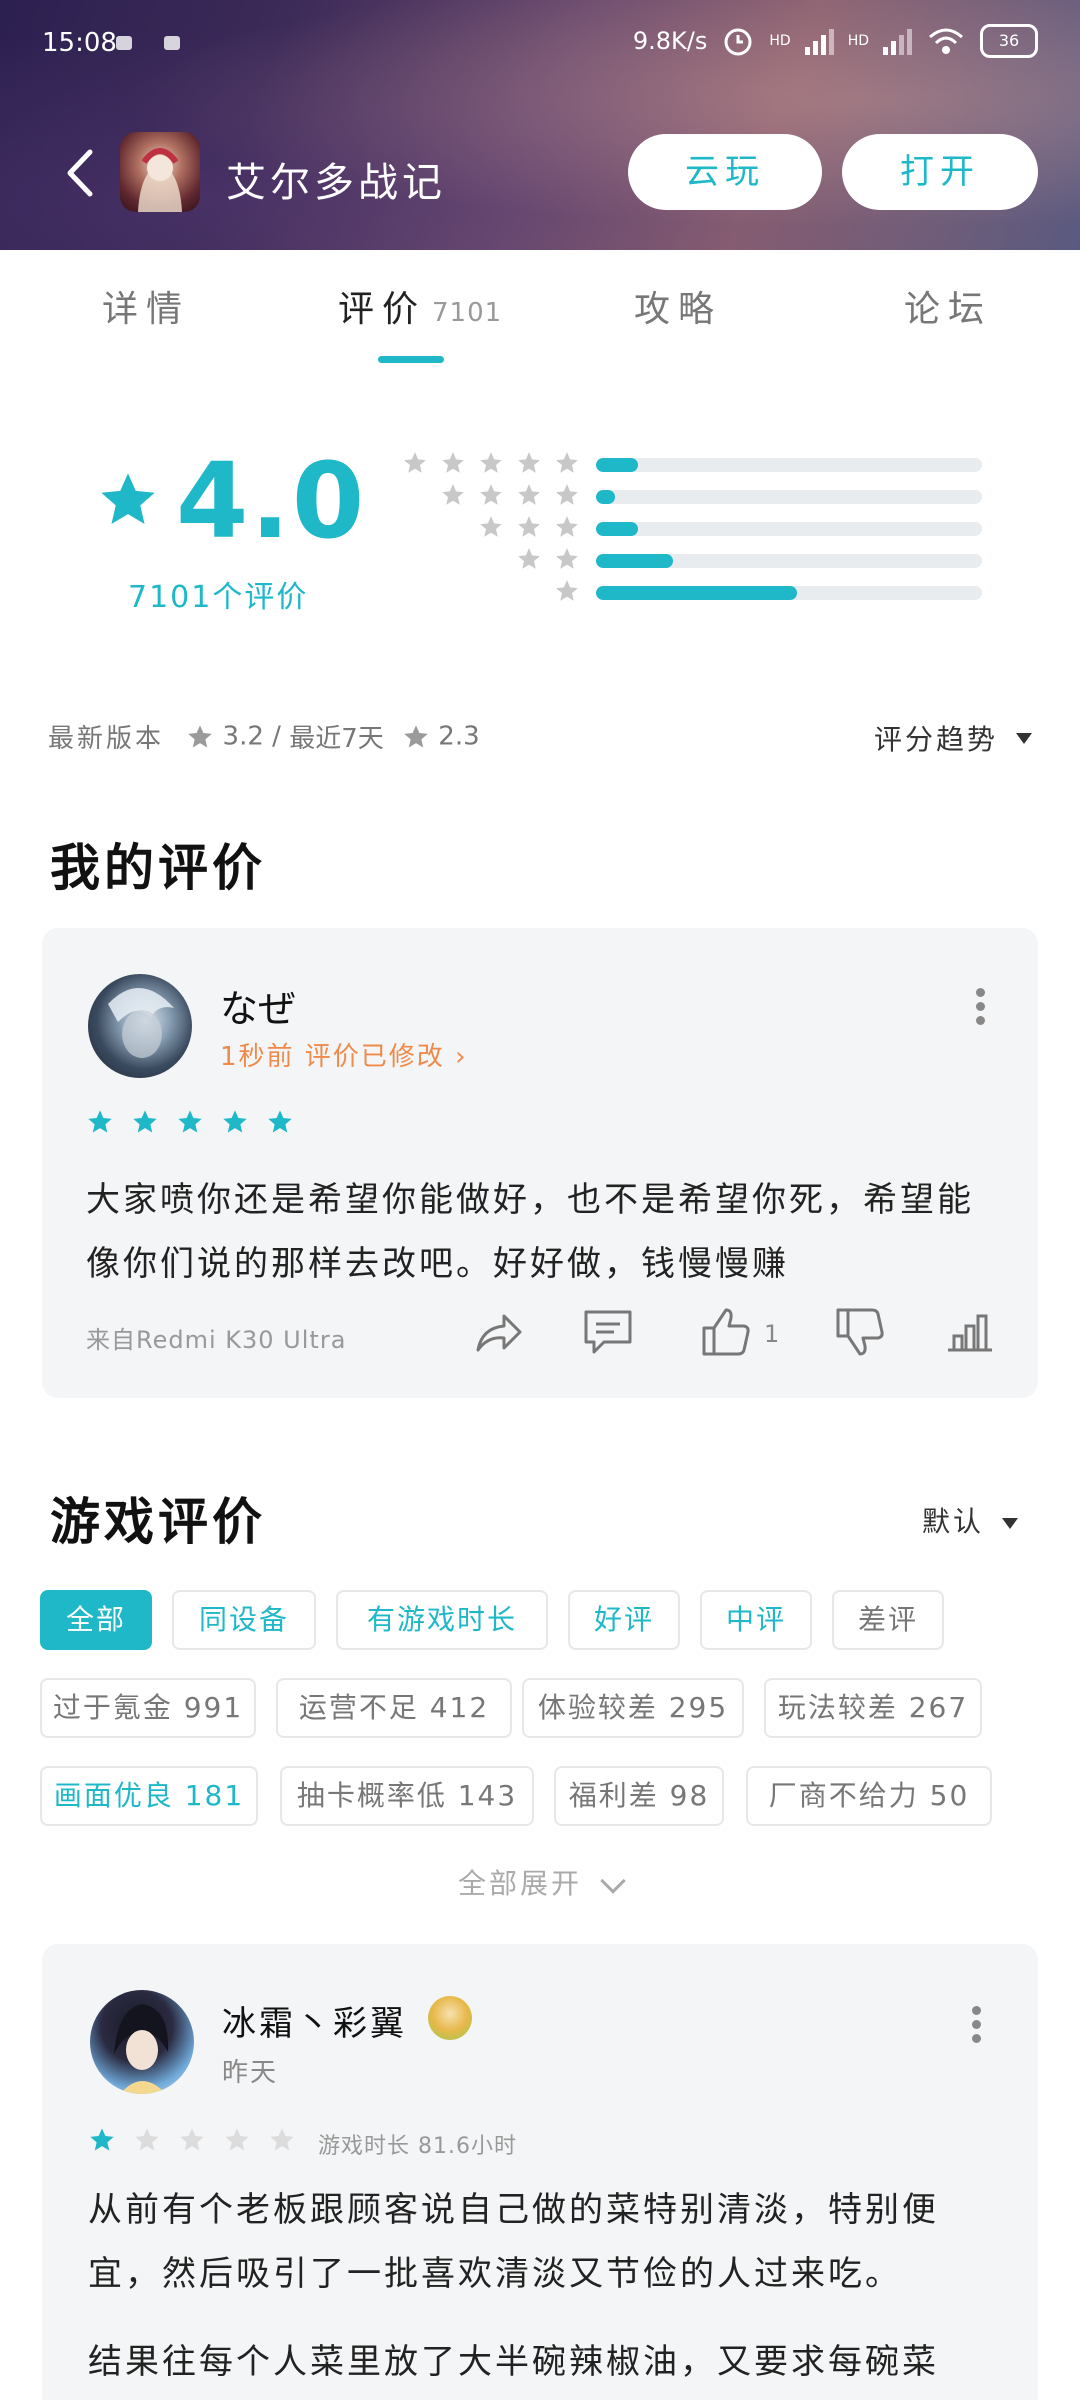 The image size is (1080, 2400). I want to click on app-title: 艾尔多战记, so click(336, 183).